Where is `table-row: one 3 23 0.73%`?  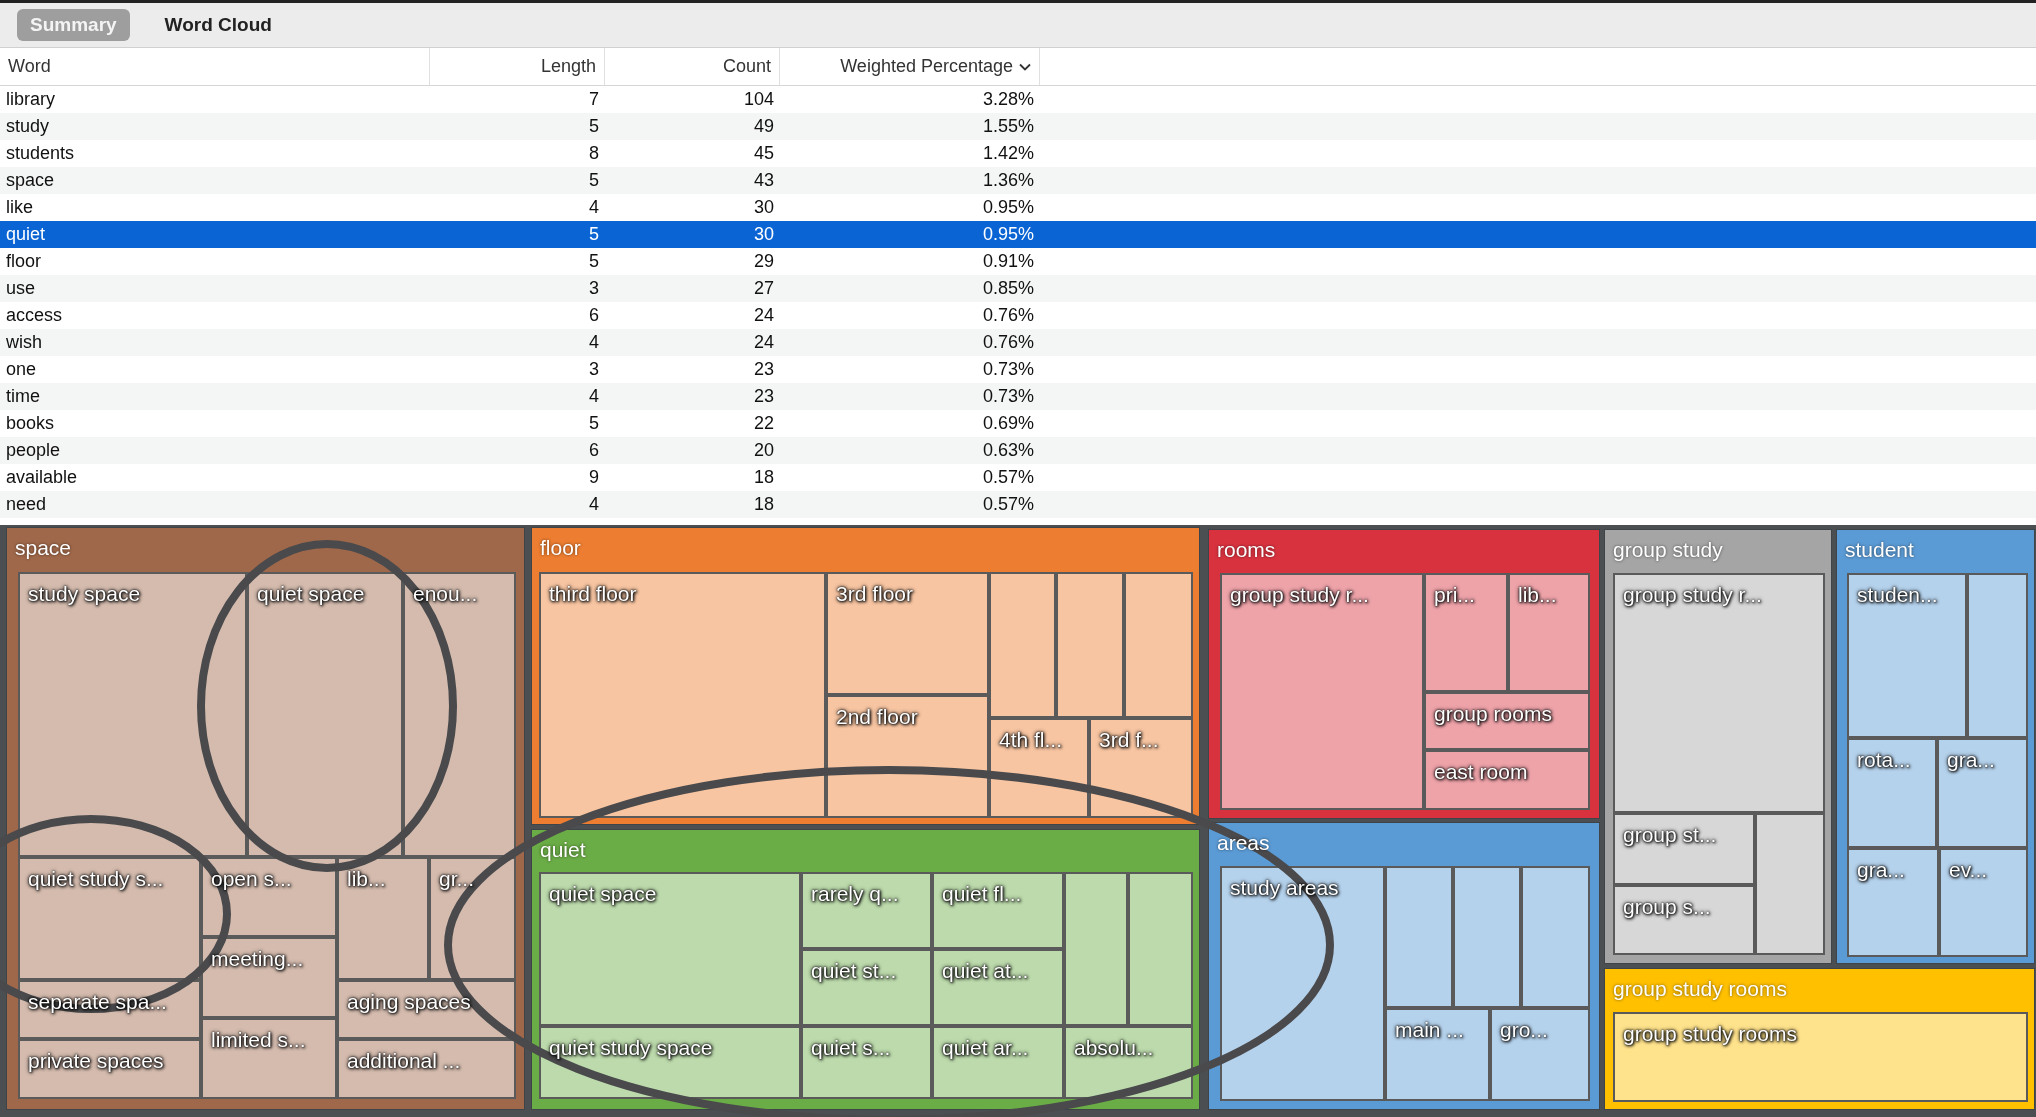
table-row: one 3 23 0.73% is located at coordinates (1018, 369).